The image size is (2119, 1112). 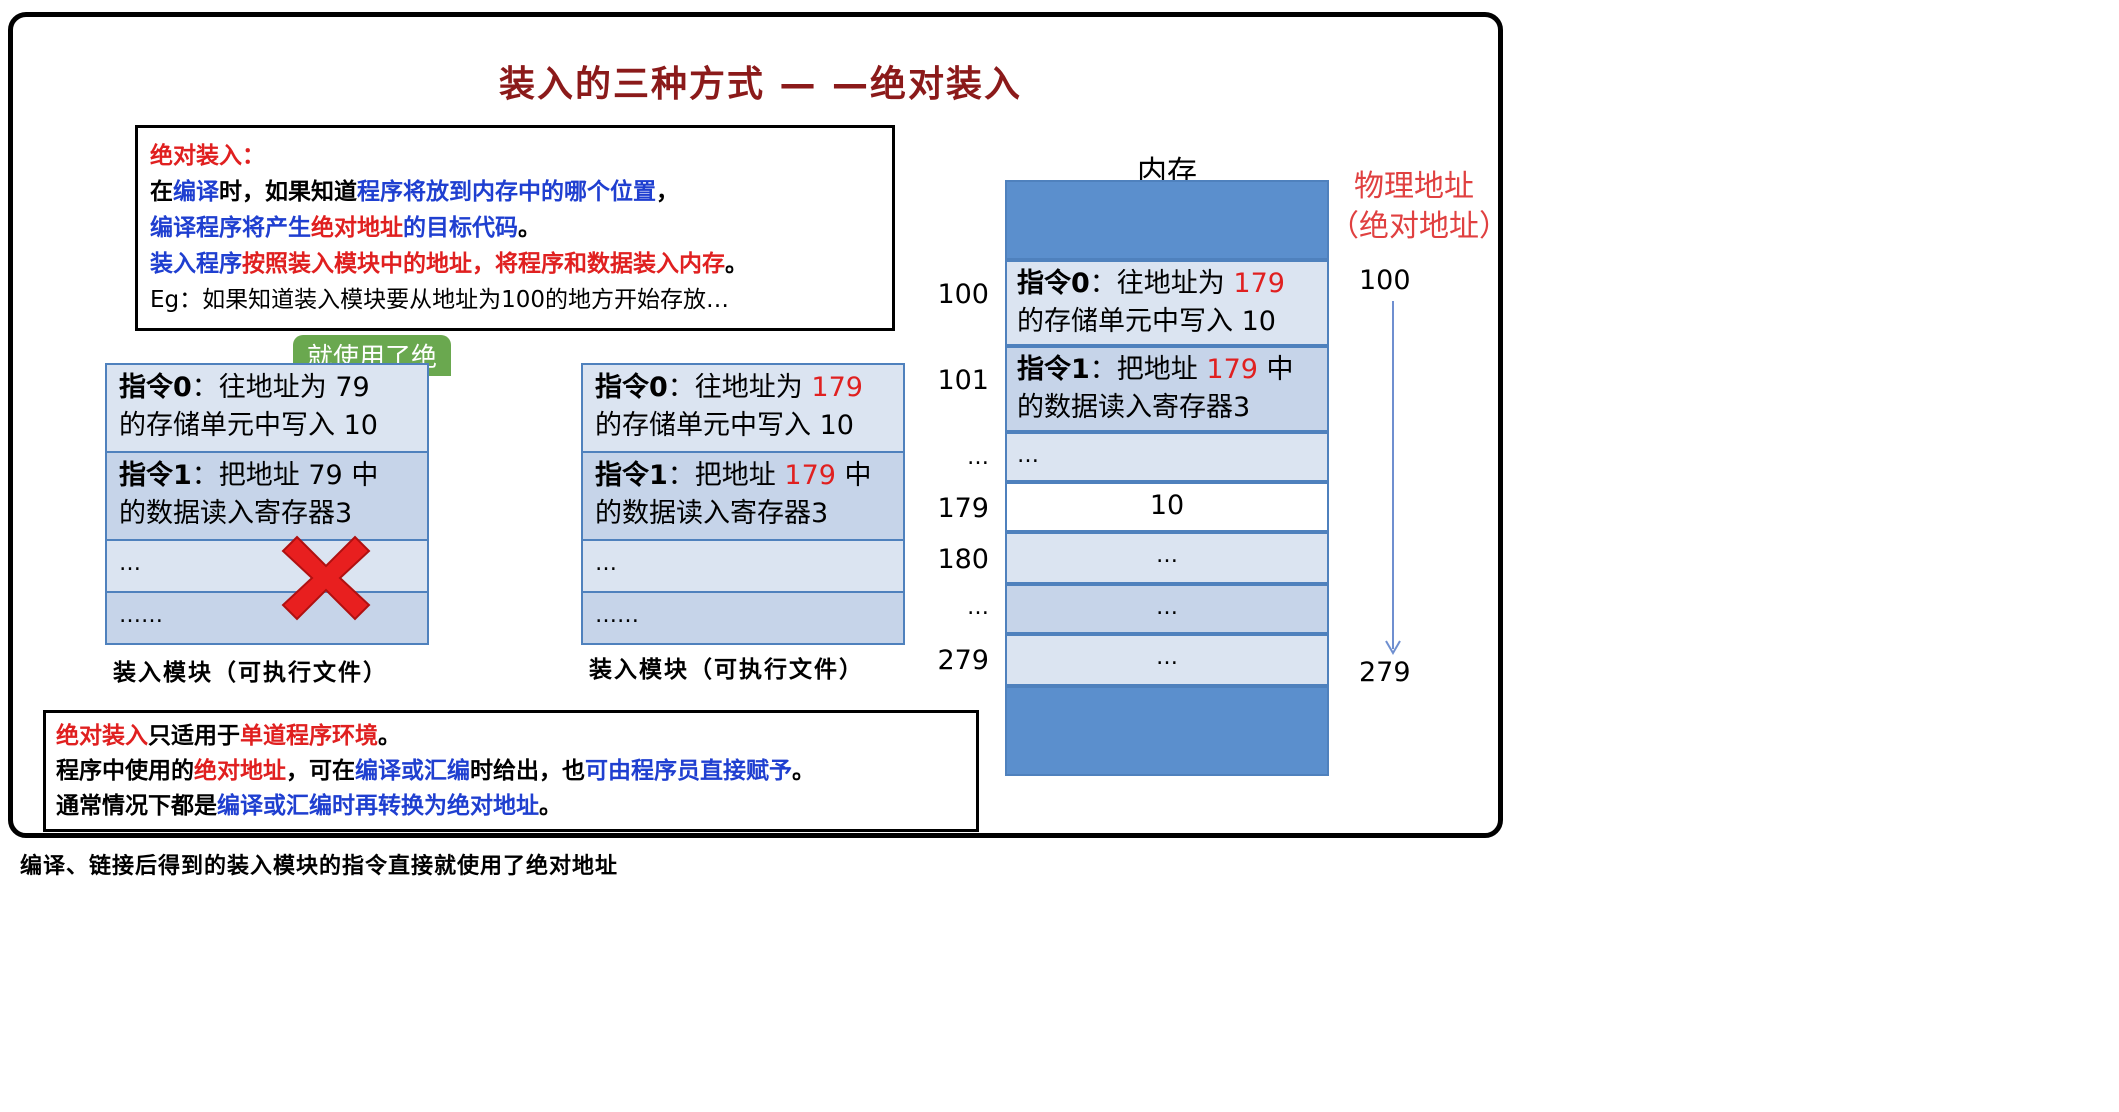 I want to click on definition-heading: 绝对装入：, so click(x=207, y=156).